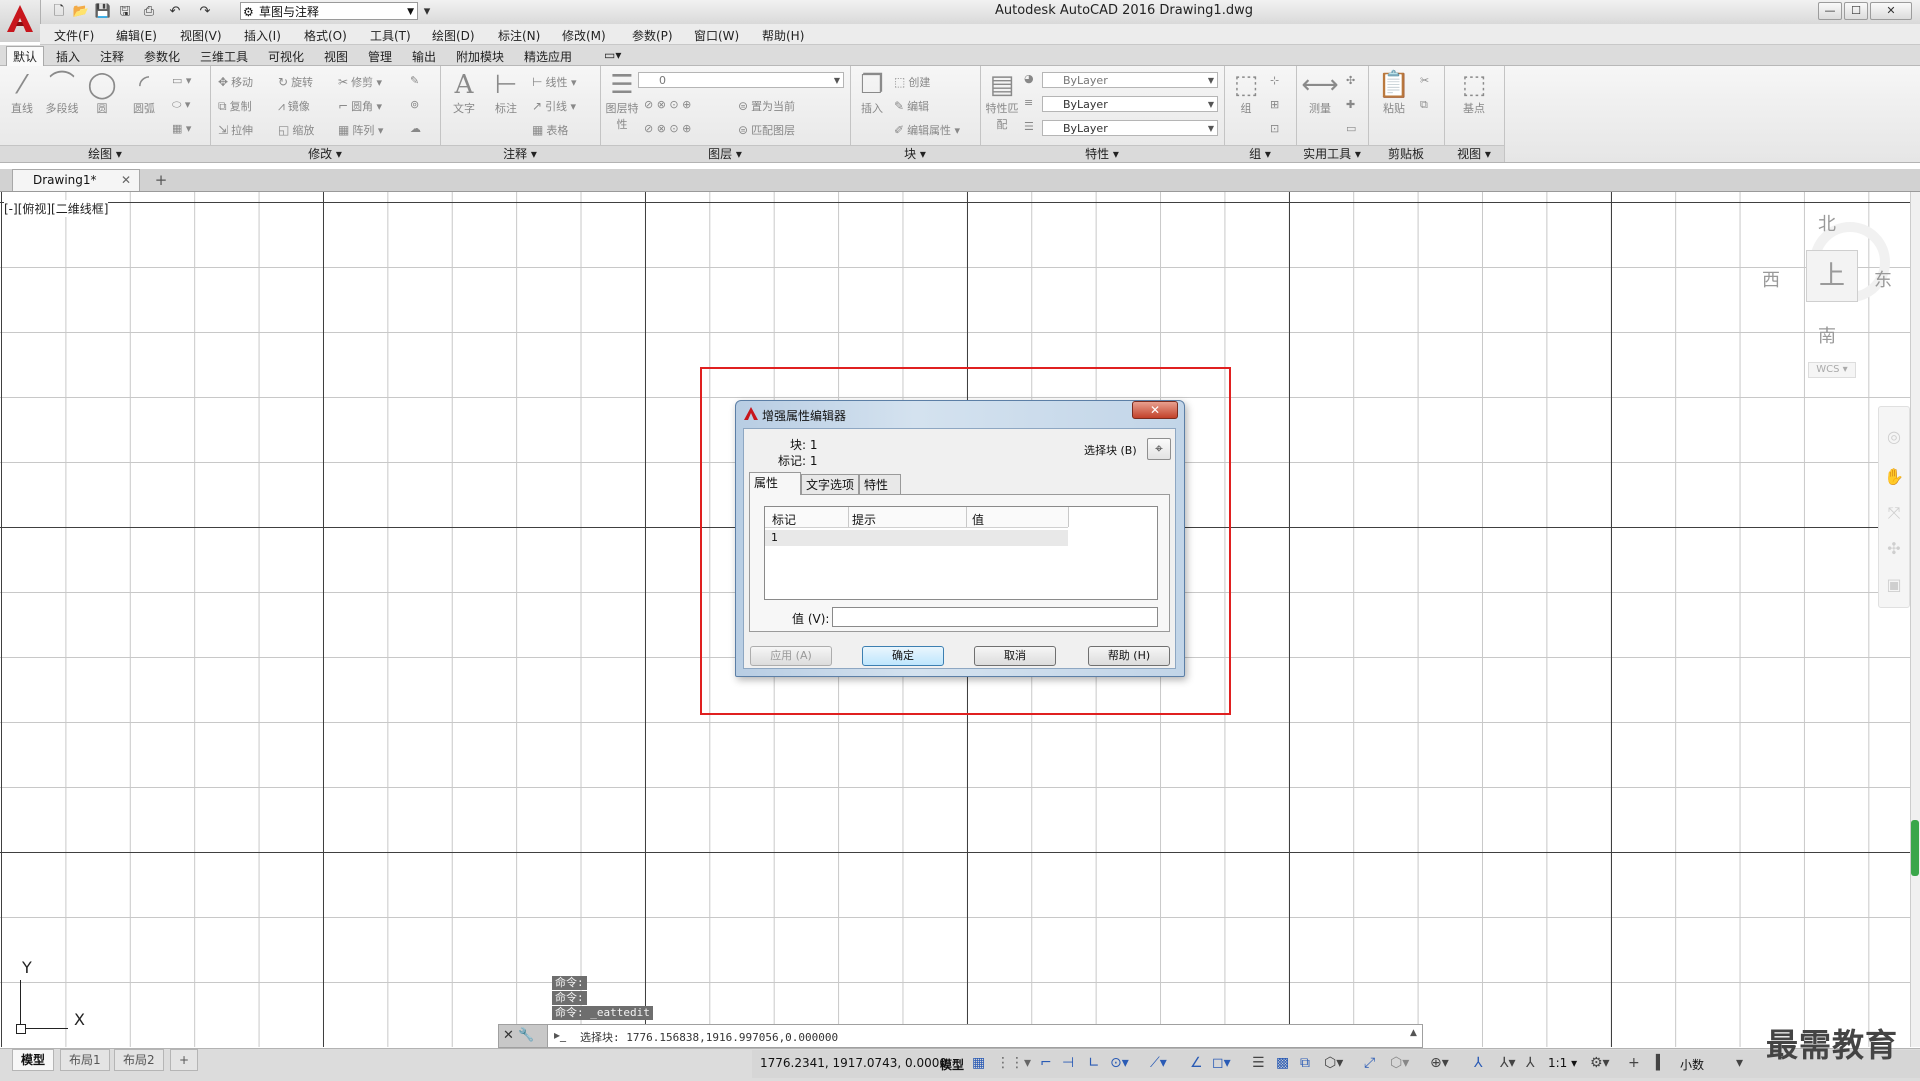  What do you see at coordinates (235, 130) in the screenshot?
I see `stretch-tool: ⇲ 拉伸` at bounding box center [235, 130].